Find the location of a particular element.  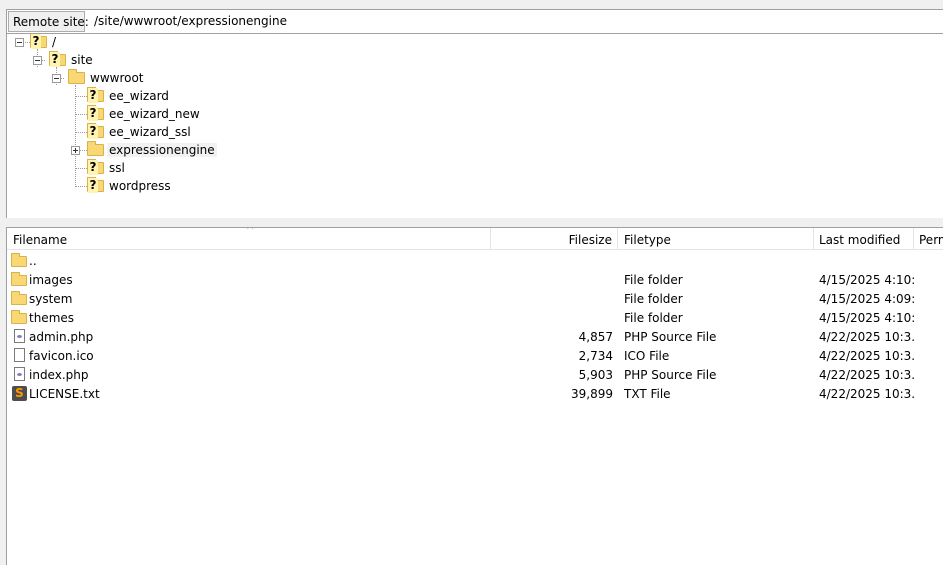

column-header-permissions: Perm is located at coordinates (928, 239).